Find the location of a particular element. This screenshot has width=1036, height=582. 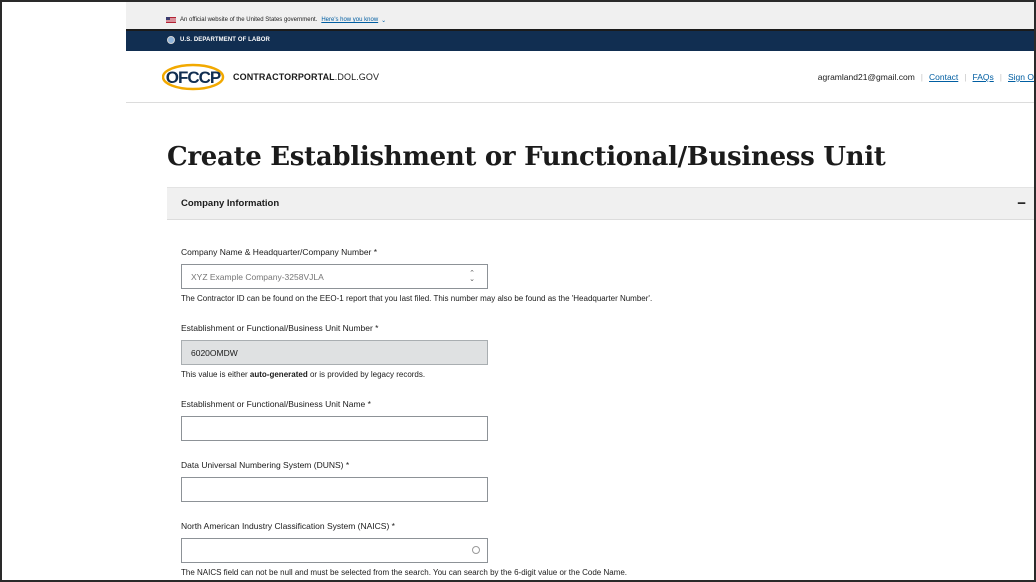

duns-label: Data Universal Numbering System (DUNS) * is located at coordinates (265, 465).